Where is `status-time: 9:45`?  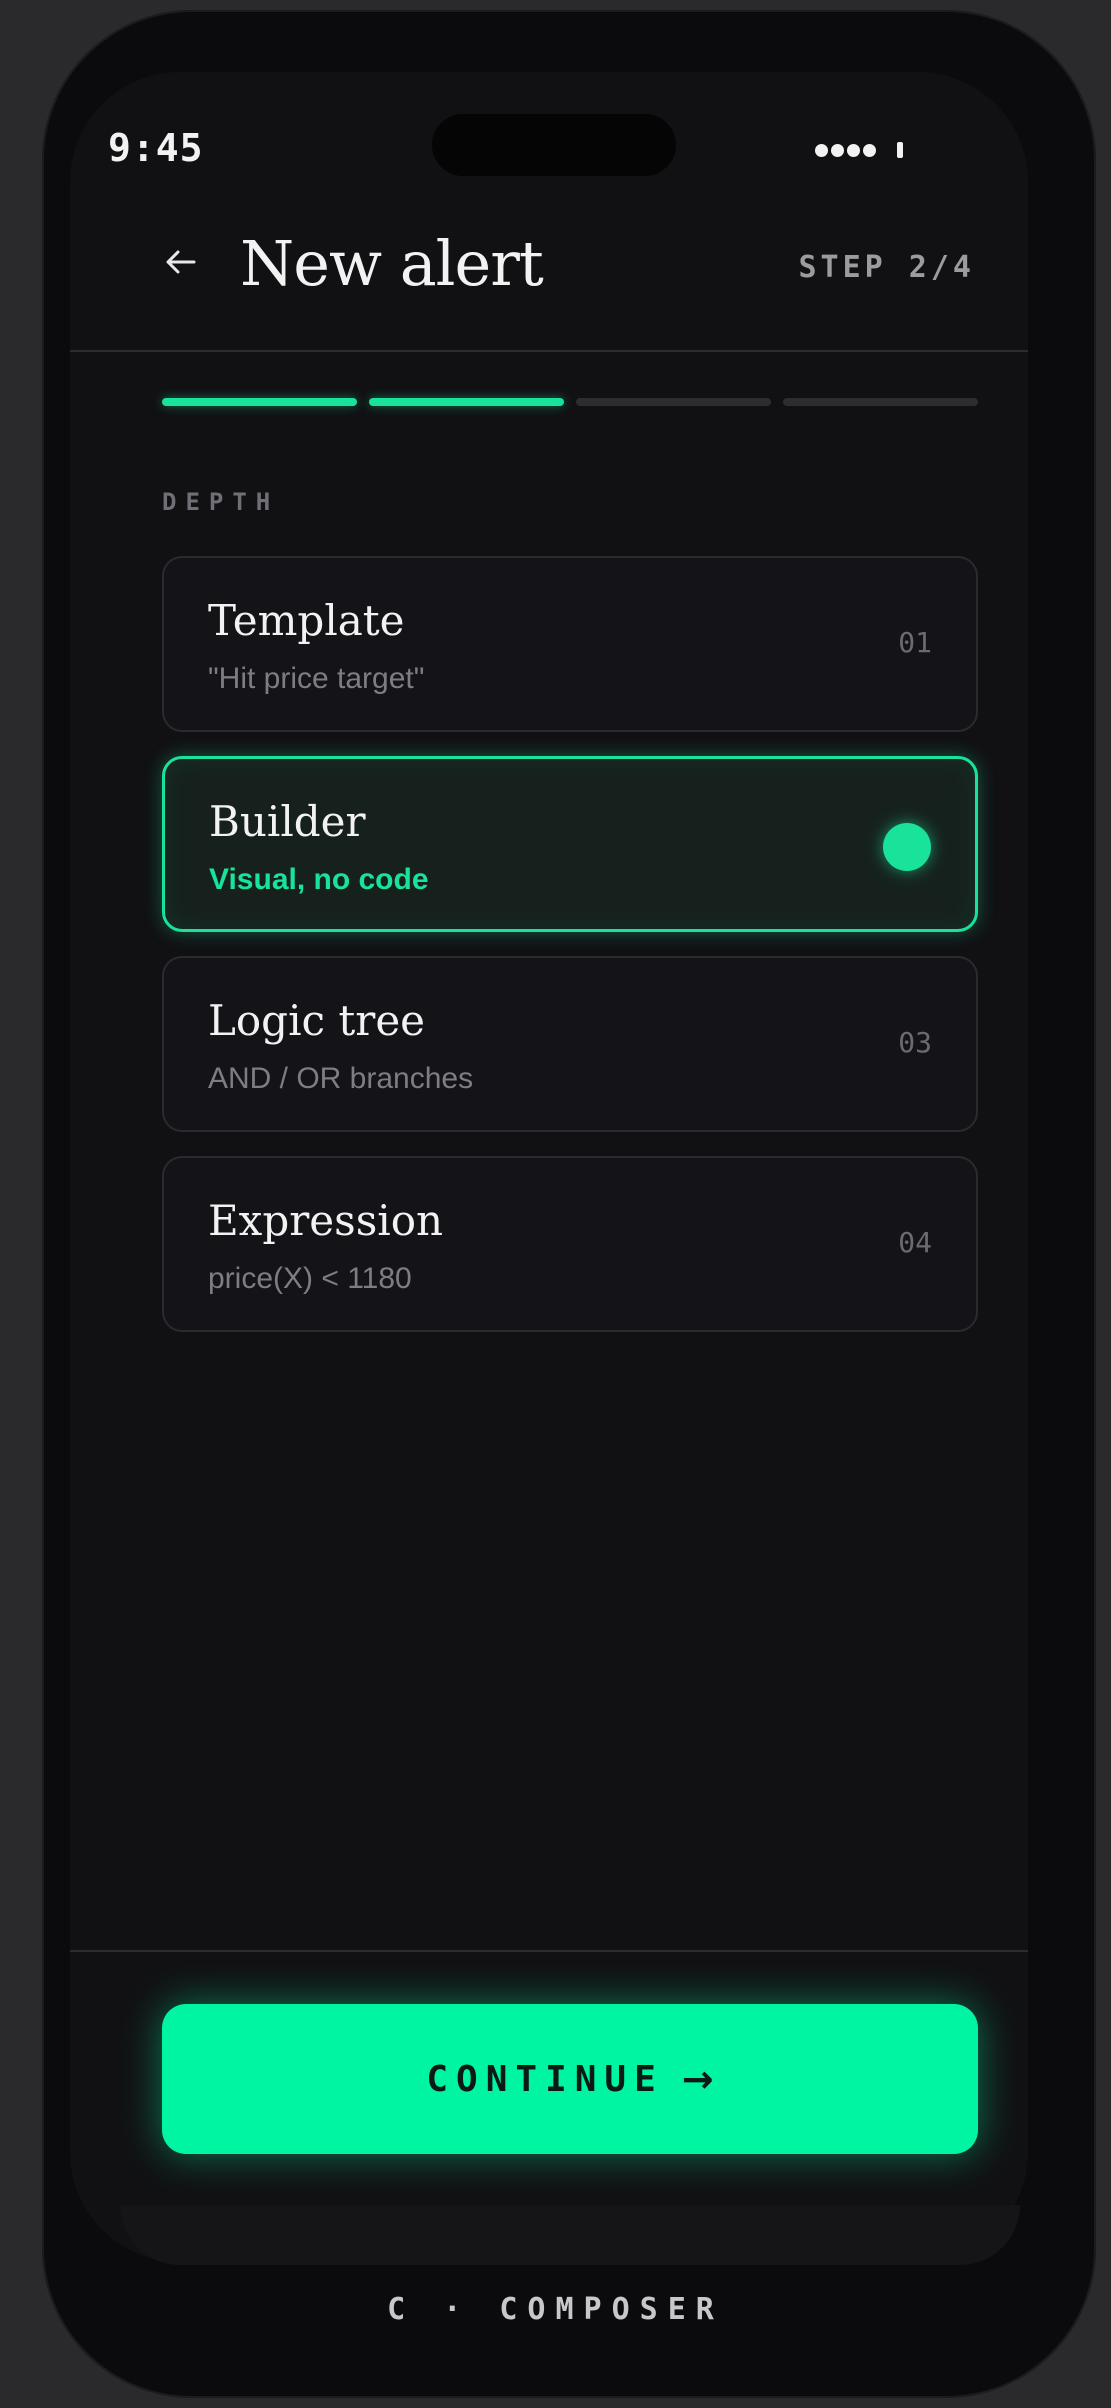 status-time: 9:45 is located at coordinates (156, 148).